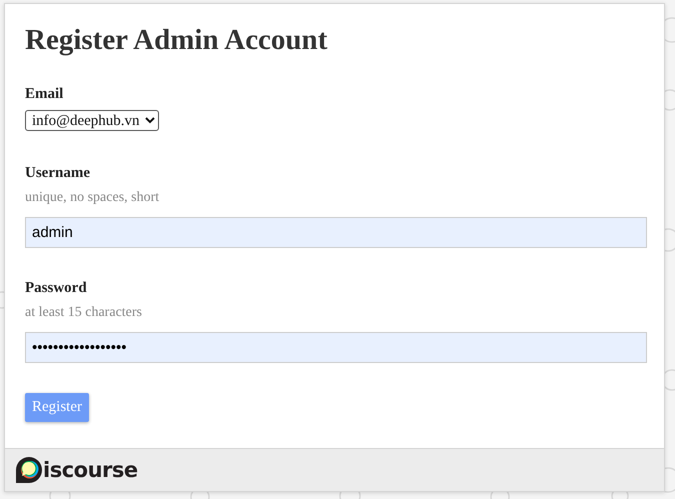 The width and height of the screenshot is (675, 499). I want to click on page-title: Register Admin Account, so click(176, 40).